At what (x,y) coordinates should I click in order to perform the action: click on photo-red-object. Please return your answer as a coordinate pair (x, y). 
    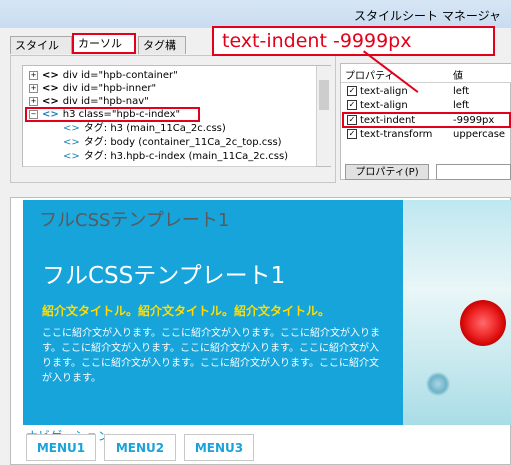
    Looking at the image, I should click on (483, 323).